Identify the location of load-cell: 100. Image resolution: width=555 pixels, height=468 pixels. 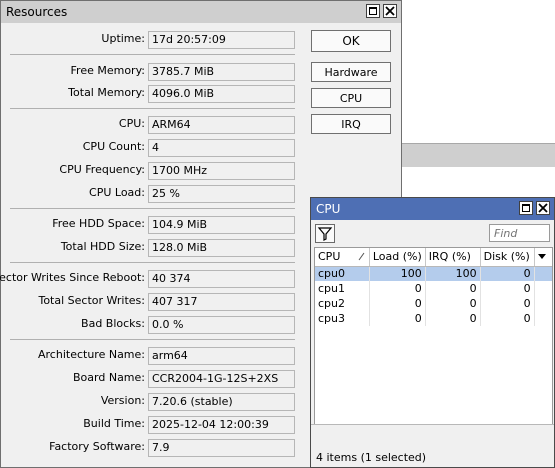
(397, 273).